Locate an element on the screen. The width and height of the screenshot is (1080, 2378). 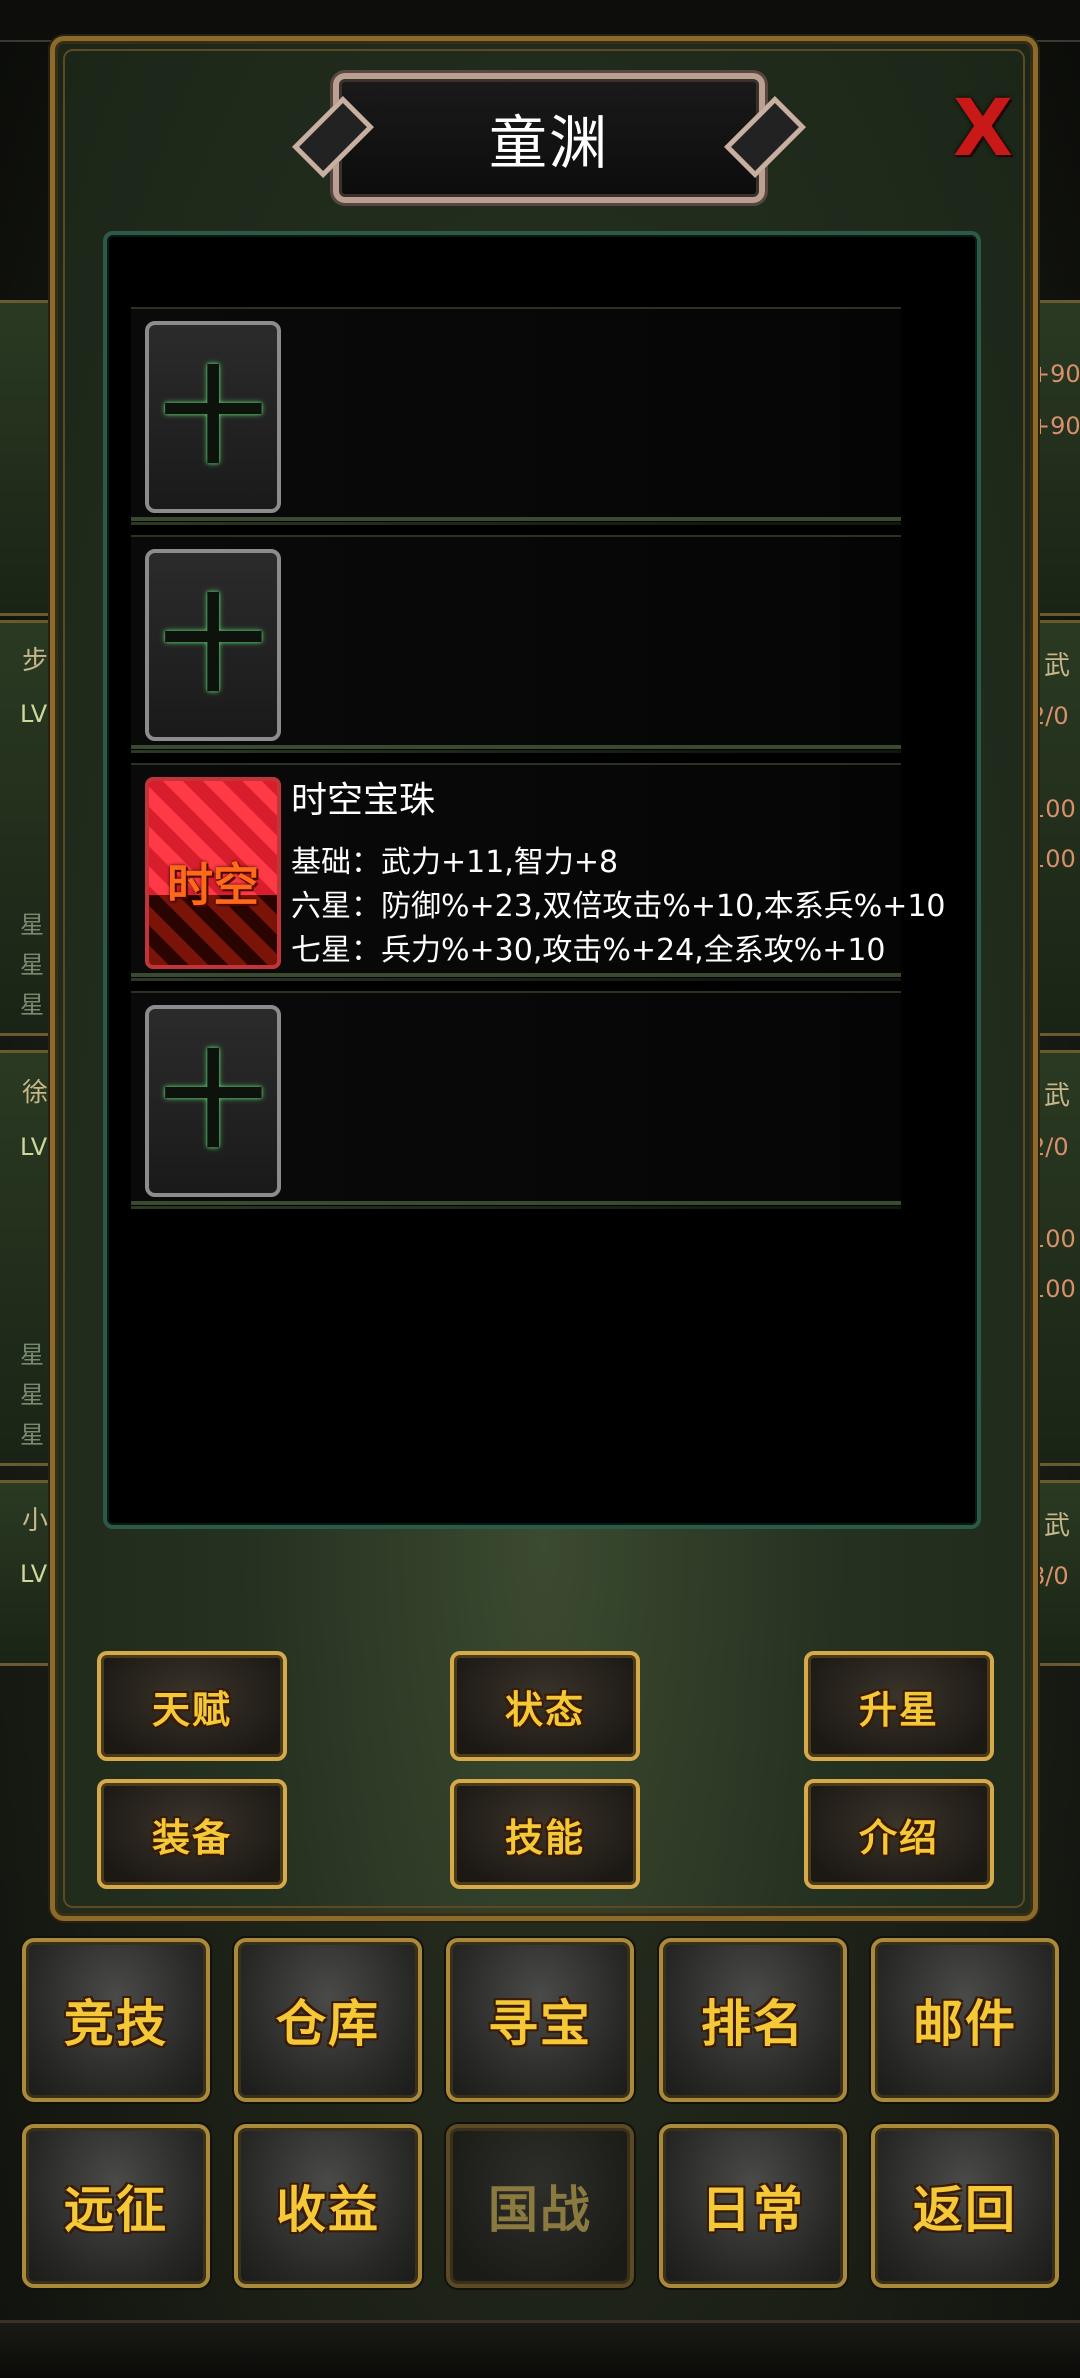
close-button: X is located at coordinates (983, 129).